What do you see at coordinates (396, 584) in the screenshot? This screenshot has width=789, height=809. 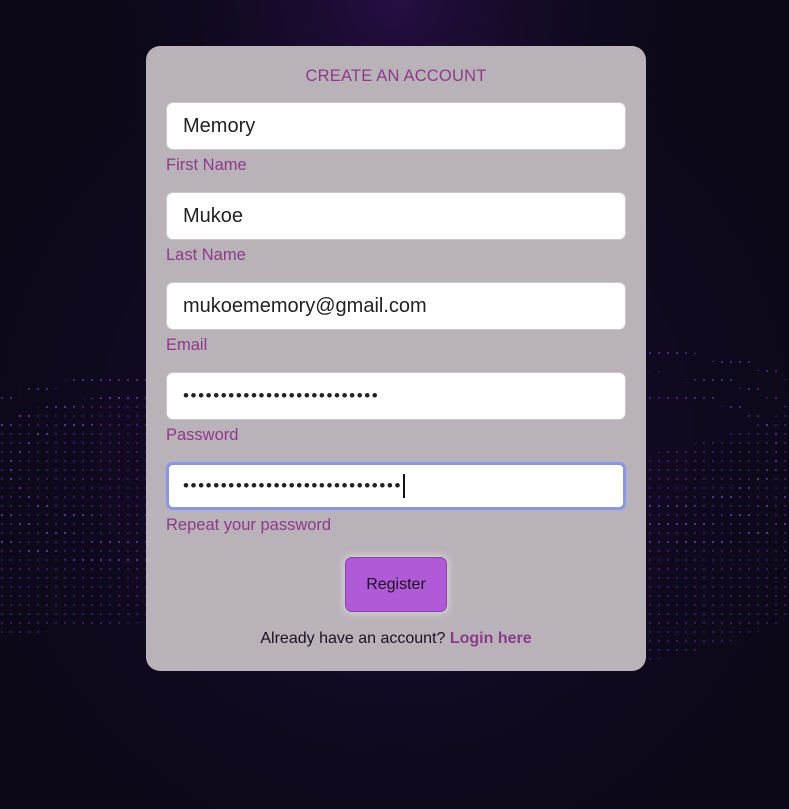 I see `register-button: Register` at bounding box center [396, 584].